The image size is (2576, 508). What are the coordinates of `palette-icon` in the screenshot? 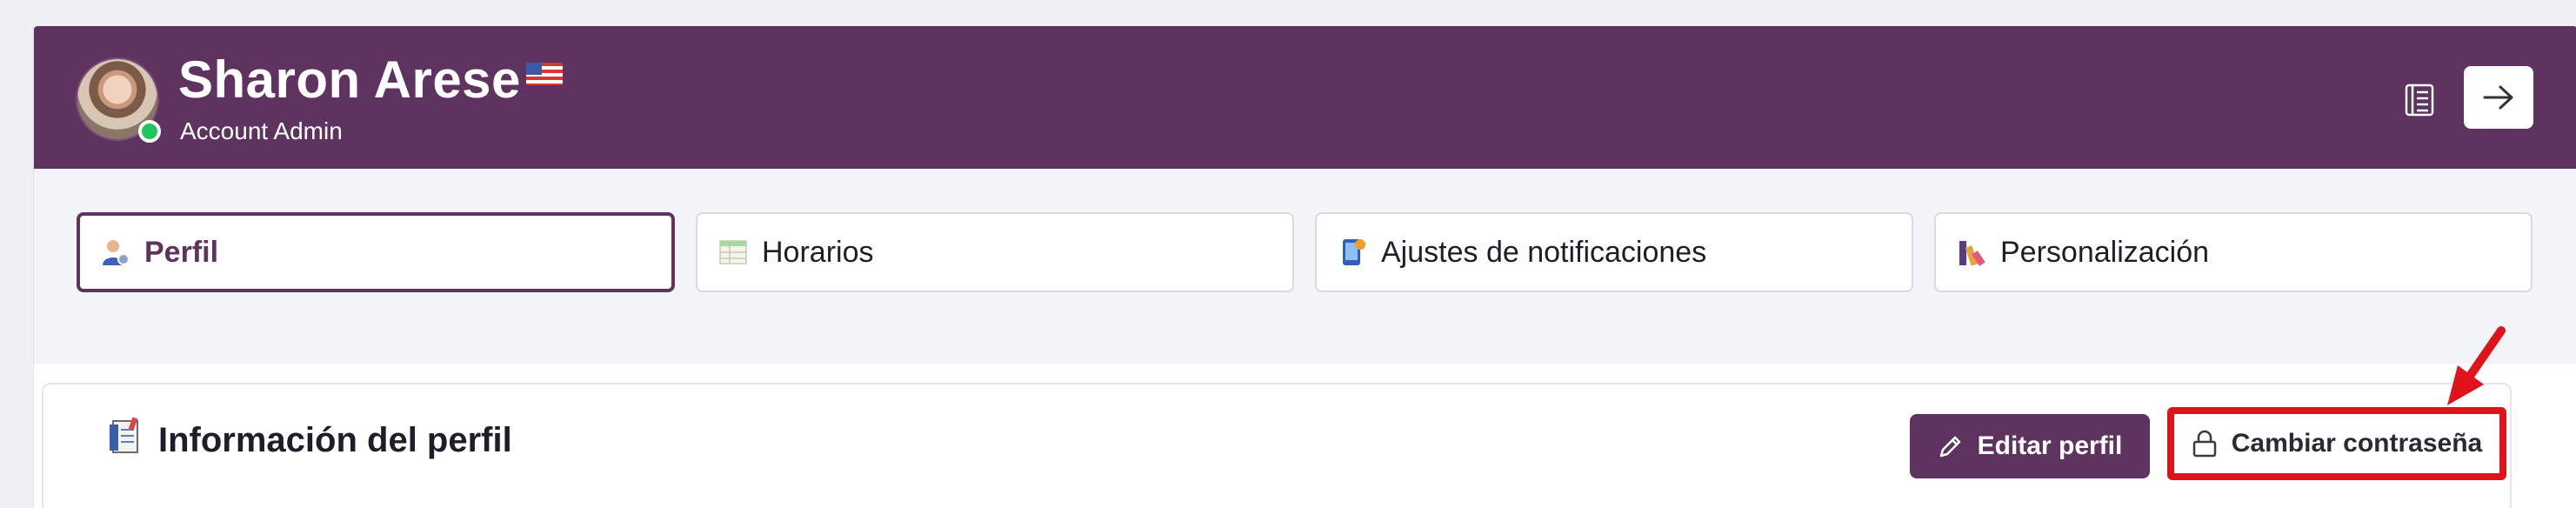 It's located at (1971, 252).